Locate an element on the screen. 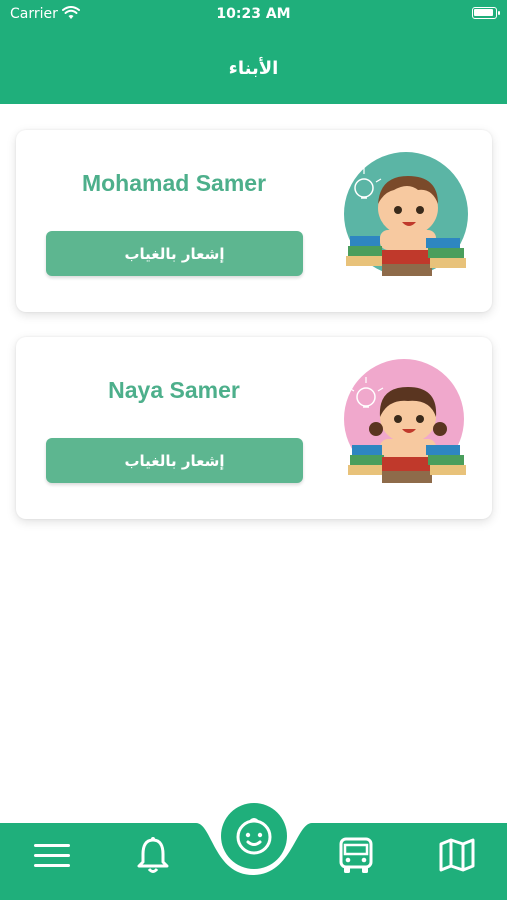 The height and width of the screenshot is (900, 507). children-tab-button is located at coordinates (254, 836).